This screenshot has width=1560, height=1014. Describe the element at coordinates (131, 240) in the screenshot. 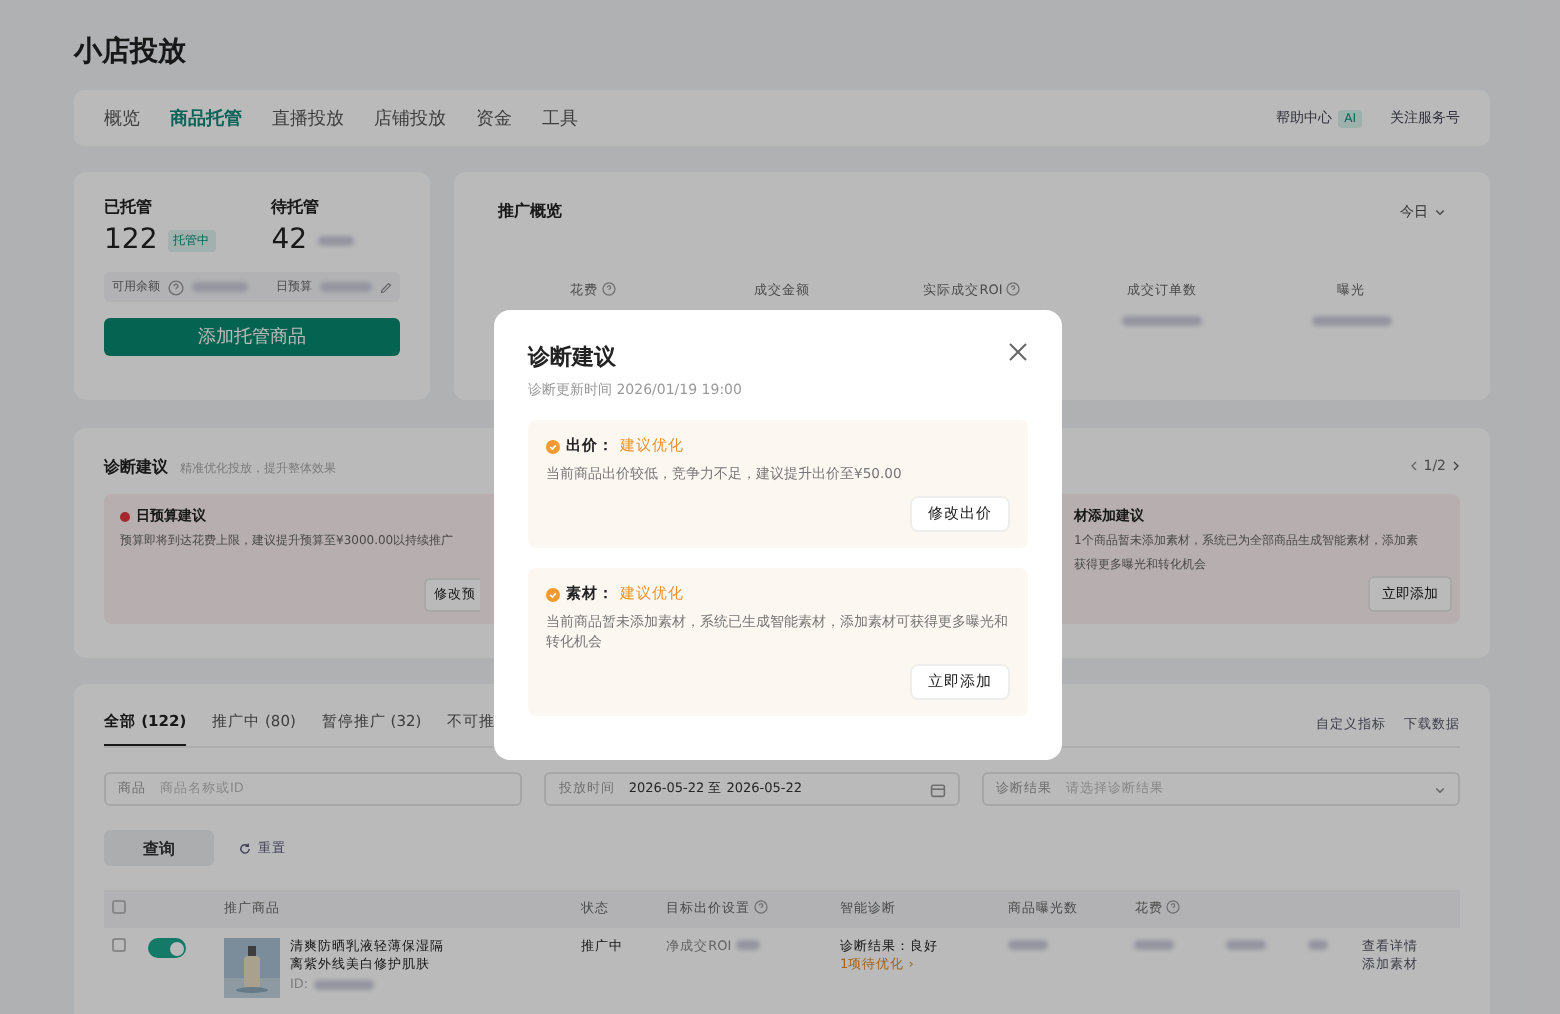

I see `stat-value: 122` at that location.